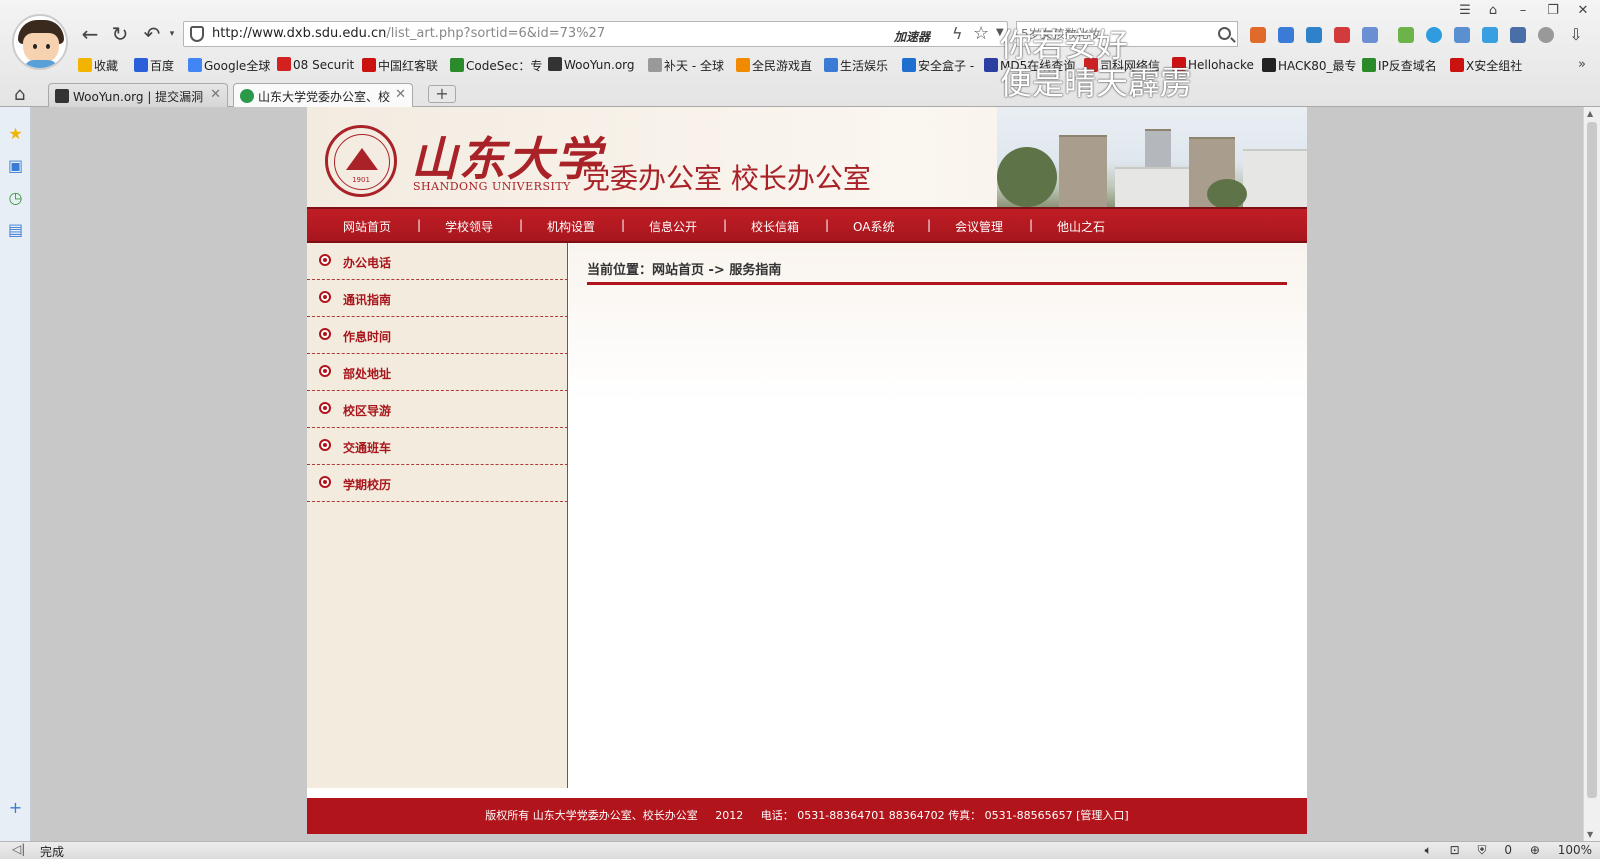 Image resolution: width=1600 pixels, height=859 pixels. Describe the element at coordinates (1493, 10) in the screenshot. I see `skin-icon: ⌂` at that location.